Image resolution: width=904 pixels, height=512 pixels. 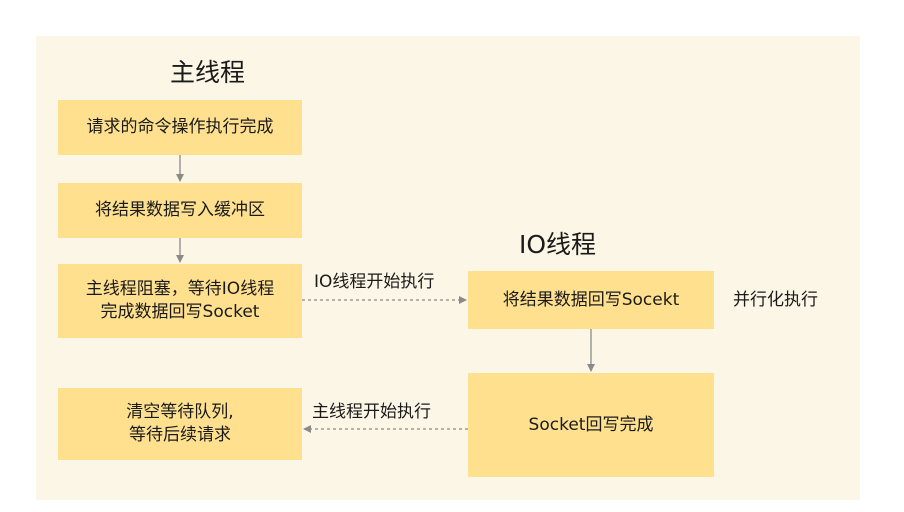 What do you see at coordinates (374, 282) in the screenshot?
I see `io-thread-start-label: IO线程开始执行` at bounding box center [374, 282].